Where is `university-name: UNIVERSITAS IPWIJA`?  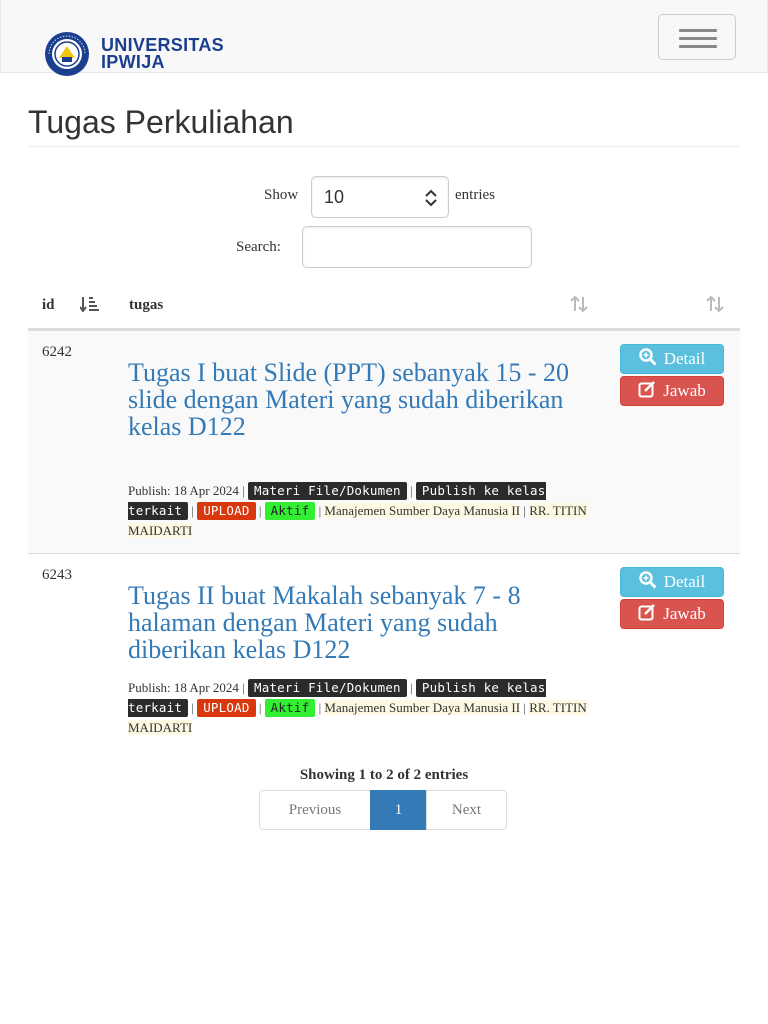 university-name: UNIVERSITAS IPWIJA is located at coordinates (162, 54).